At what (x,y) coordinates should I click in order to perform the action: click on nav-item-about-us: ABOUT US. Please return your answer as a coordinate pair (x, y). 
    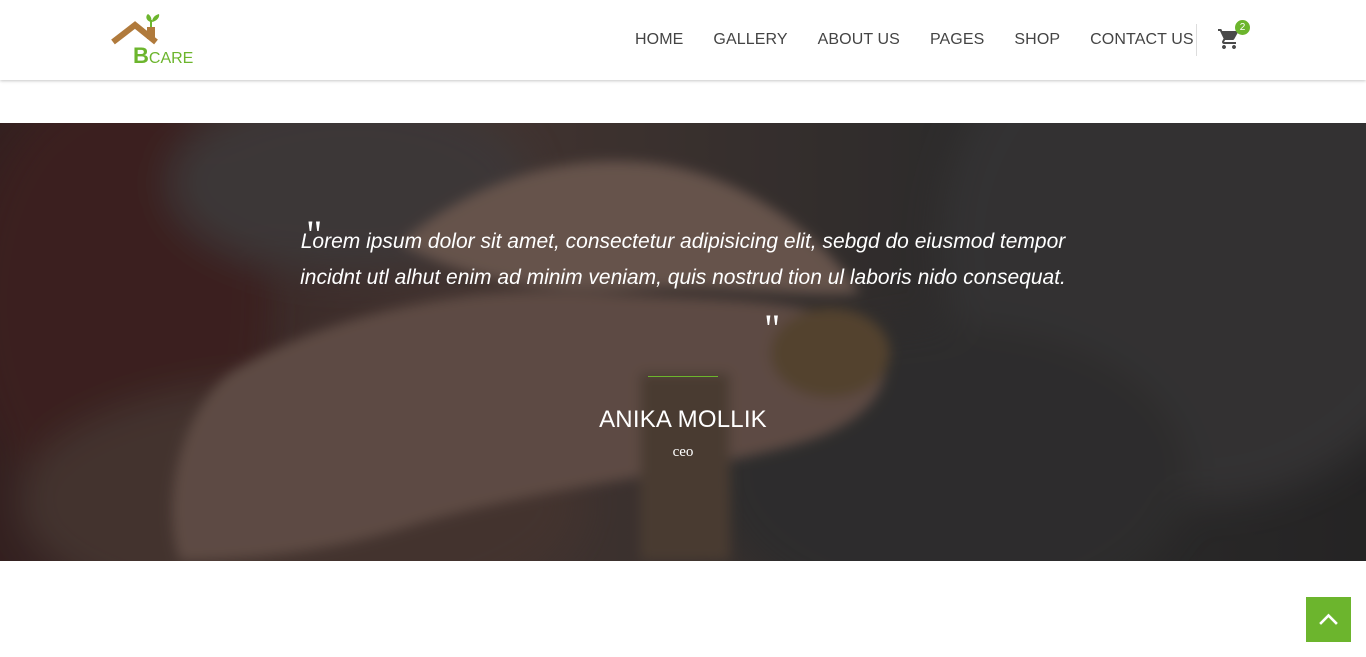
    Looking at the image, I should click on (859, 40).